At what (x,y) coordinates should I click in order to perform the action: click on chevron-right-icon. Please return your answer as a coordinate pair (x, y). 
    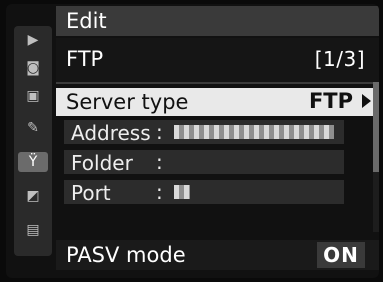
    Looking at the image, I should click on (366, 101).